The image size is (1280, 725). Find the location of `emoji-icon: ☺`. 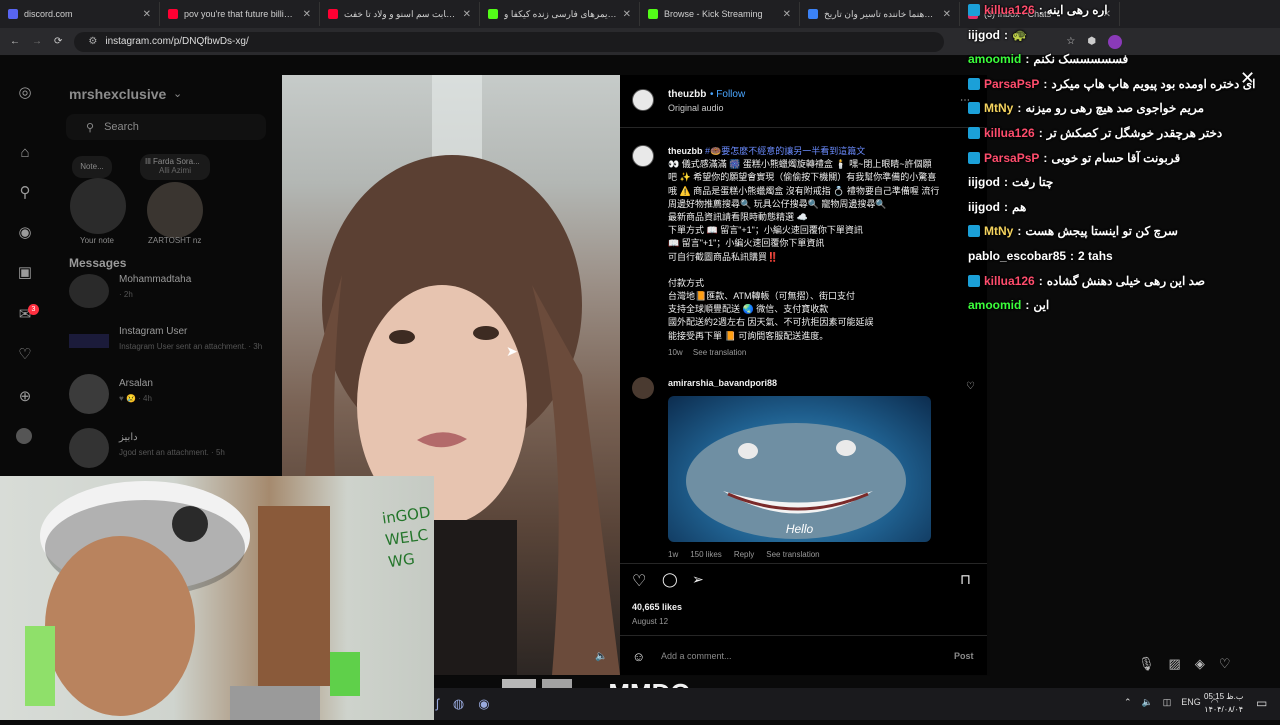

emoji-icon: ☺ is located at coordinates (638, 656).